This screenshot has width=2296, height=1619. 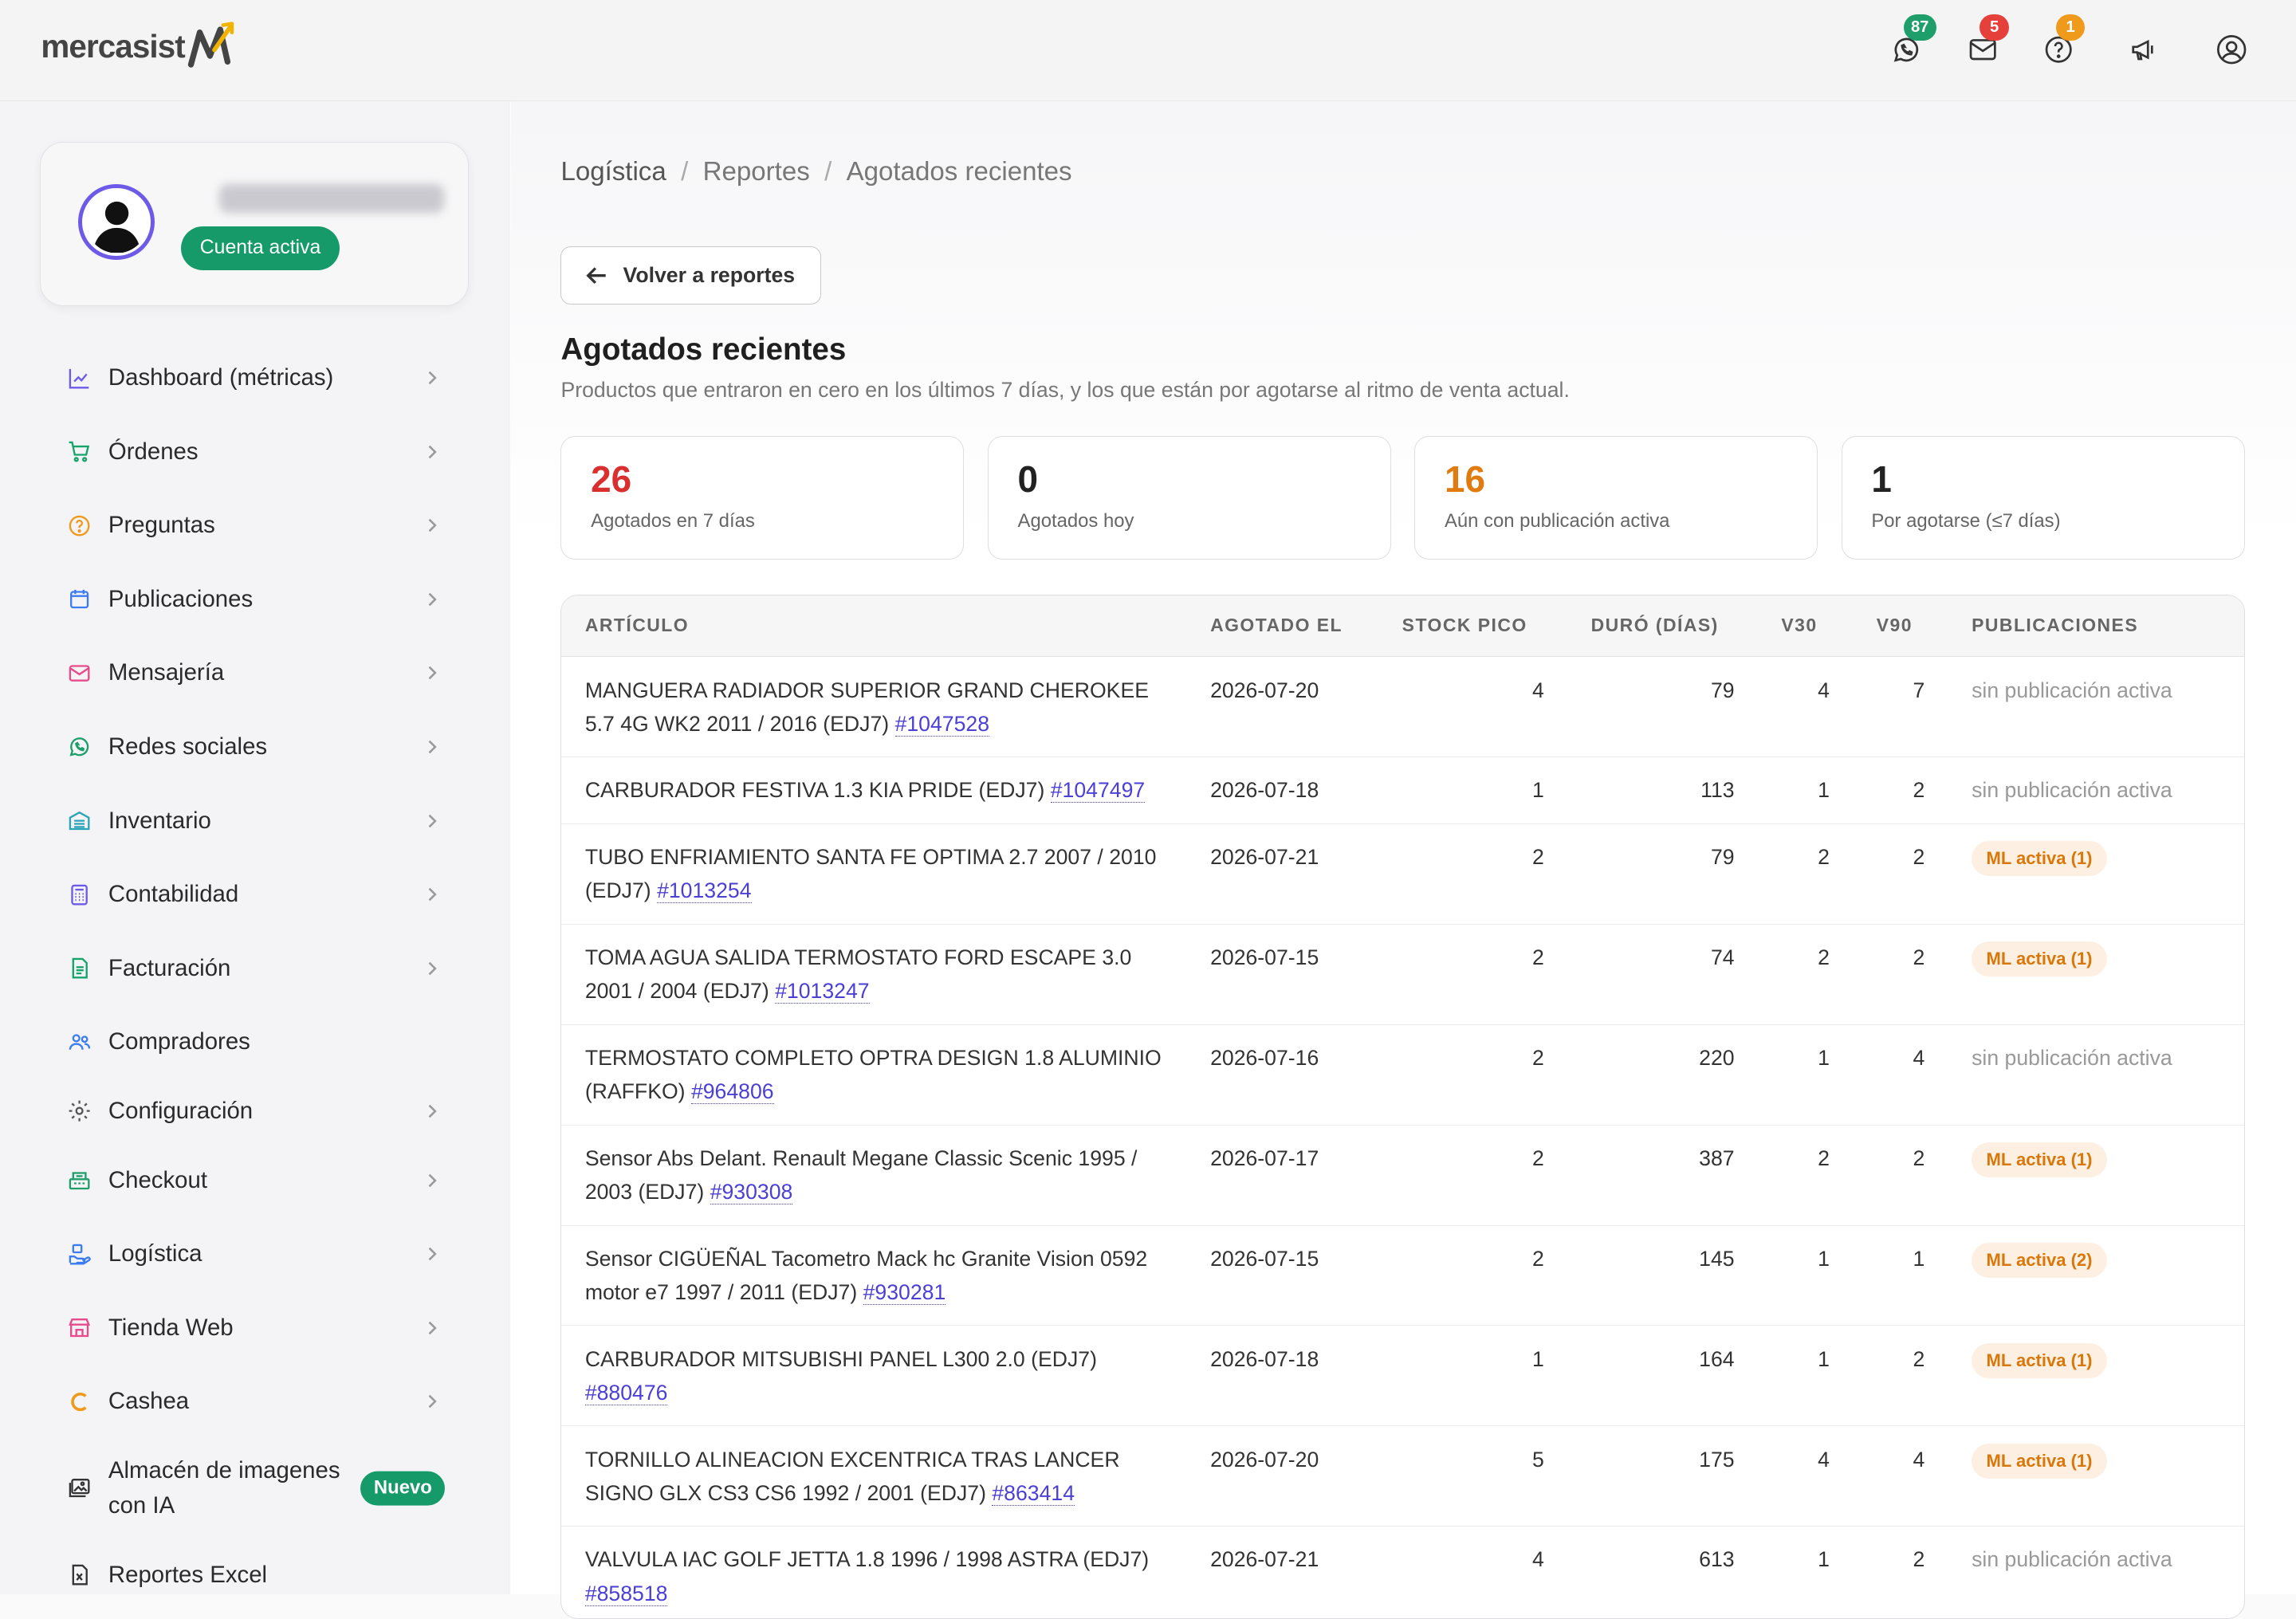 What do you see at coordinates (1098, 791) in the screenshot?
I see `article-sku-link: #1047497` at bounding box center [1098, 791].